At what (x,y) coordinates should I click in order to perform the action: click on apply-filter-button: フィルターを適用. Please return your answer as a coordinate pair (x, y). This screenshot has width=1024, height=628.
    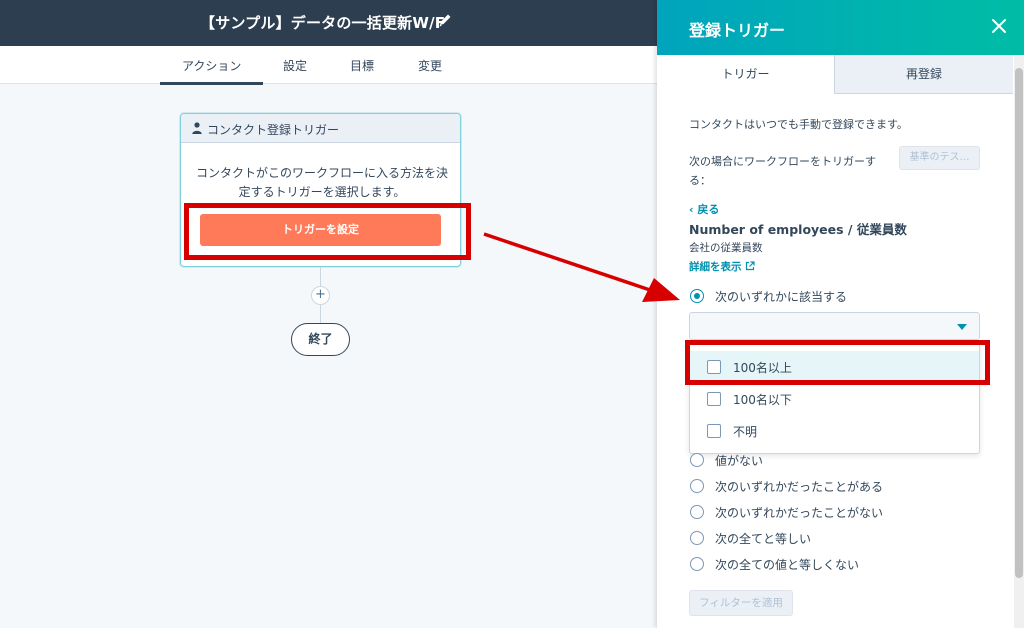
    Looking at the image, I should click on (741, 603).